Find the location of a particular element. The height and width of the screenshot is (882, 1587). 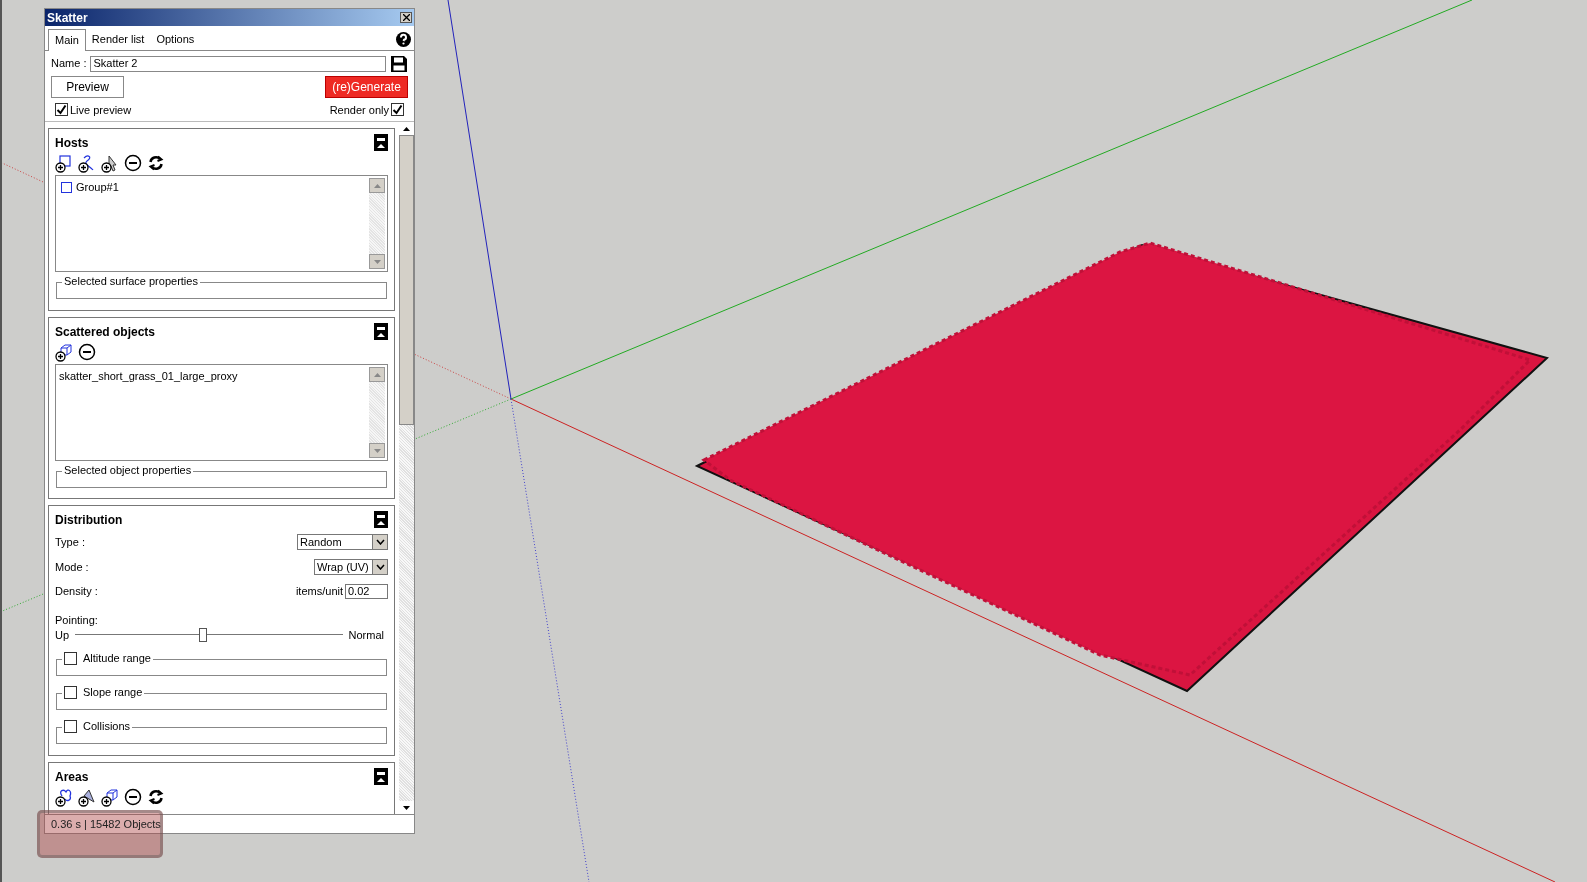

group-label: Selected surface properties is located at coordinates (131, 281).